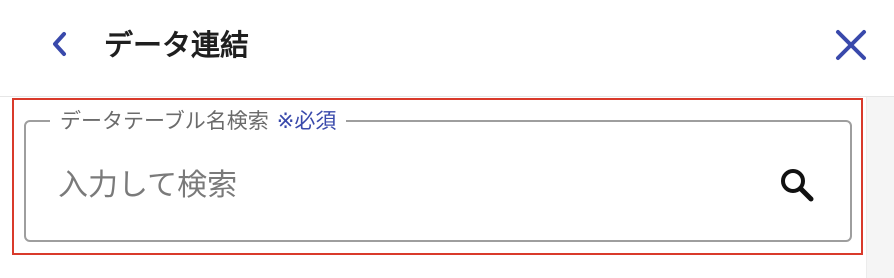  Describe the element at coordinates (306, 121) in the screenshot. I see `required-marker: ※必須` at that location.